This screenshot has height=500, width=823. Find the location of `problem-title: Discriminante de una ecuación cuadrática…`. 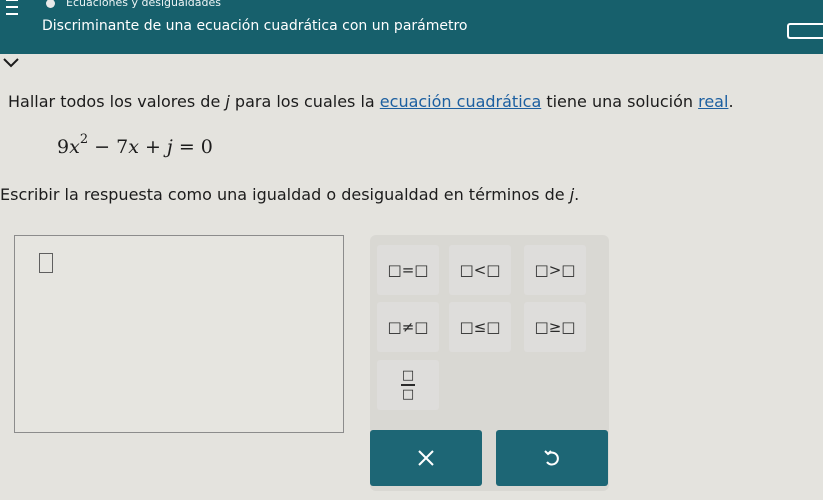

problem-title: Discriminante de una ecuación cuadrática… is located at coordinates (255, 26).